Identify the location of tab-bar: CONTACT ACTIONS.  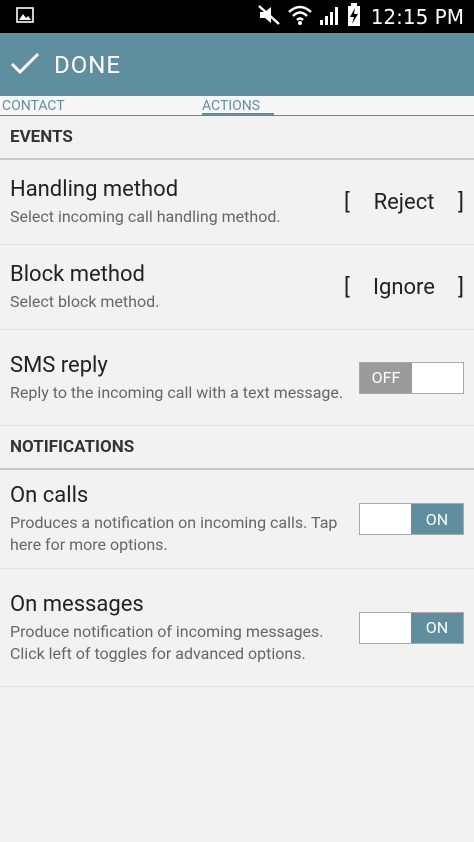
(237, 106).